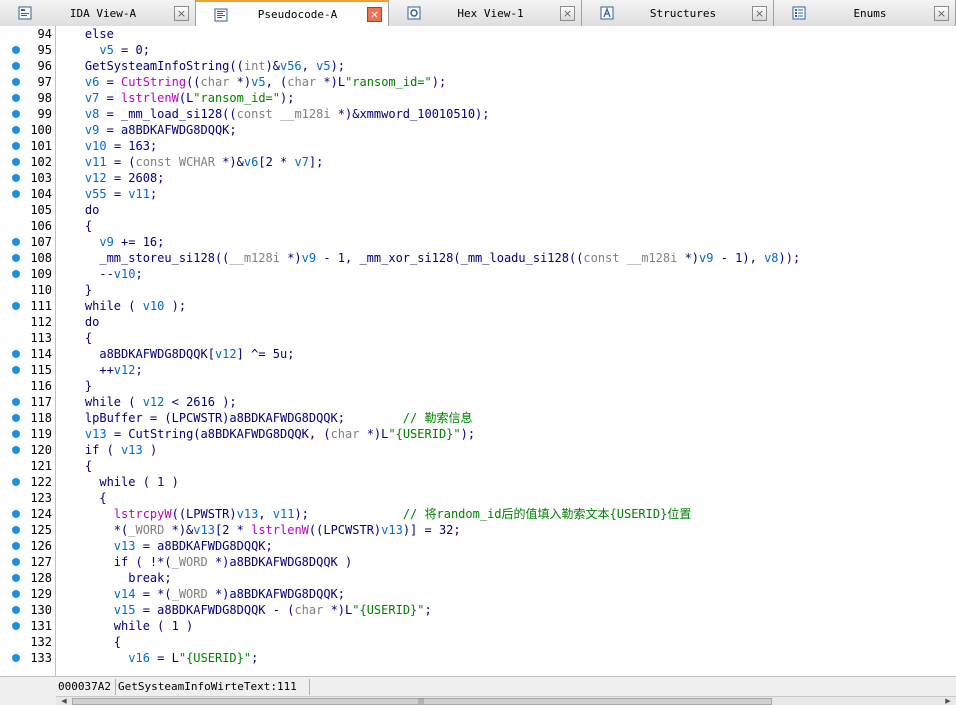  Describe the element at coordinates (139, 658) in the screenshot. I see `code-token-var: v16` at that location.